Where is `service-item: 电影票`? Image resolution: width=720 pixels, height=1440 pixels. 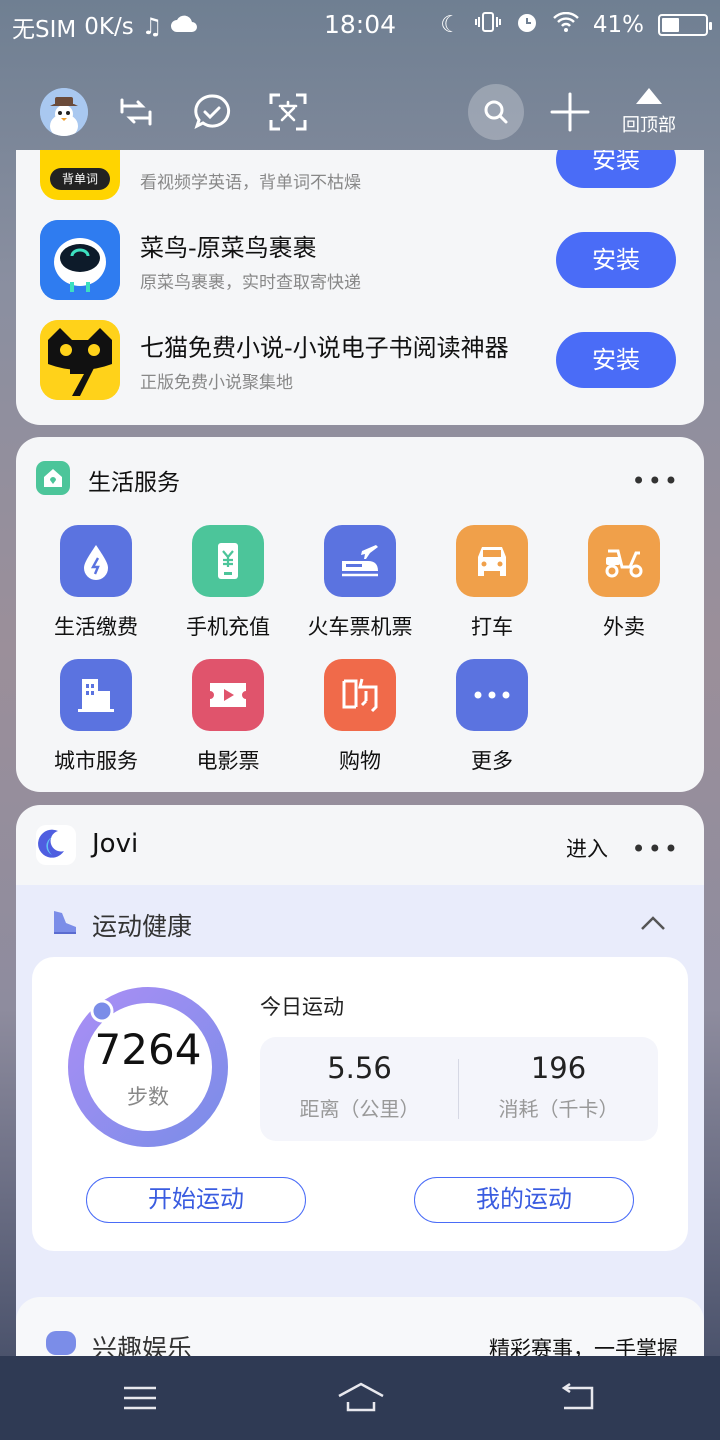
service-item: 电影票 is located at coordinates (228, 717).